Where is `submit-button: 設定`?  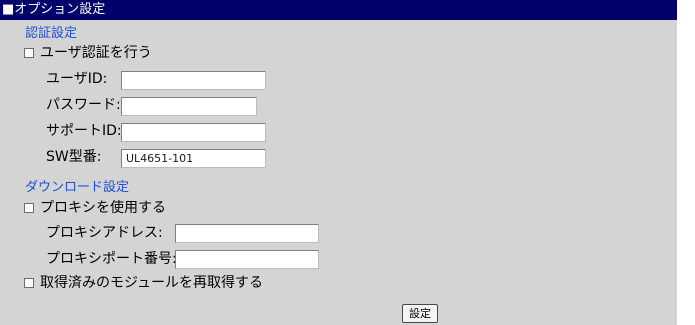
submit-button: 設定 is located at coordinates (420, 313).